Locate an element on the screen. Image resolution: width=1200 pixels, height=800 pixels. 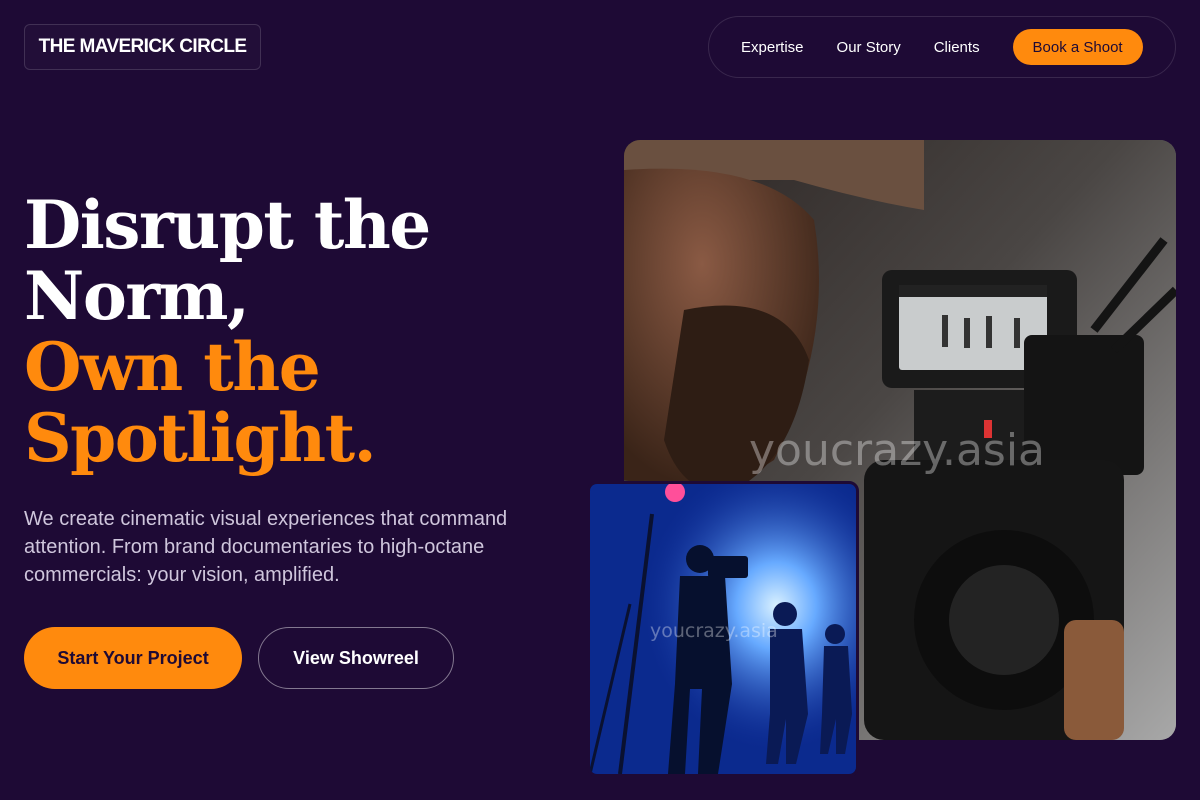
main-image-watermark: youcrazy.asia is located at coordinates (897, 450).